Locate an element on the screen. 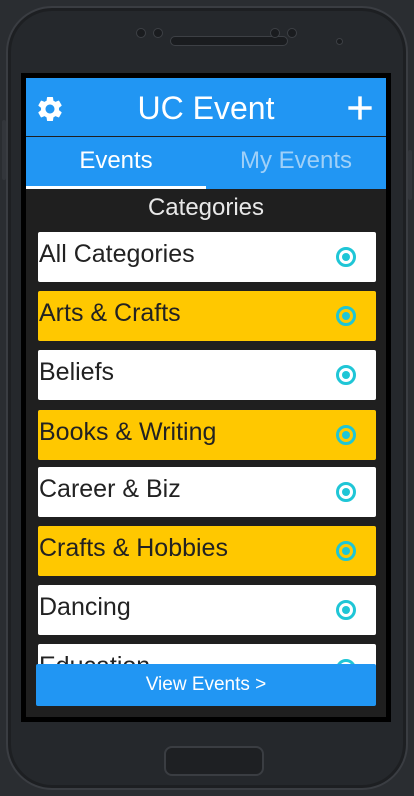 This screenshot has width=414, height=796. view-events-button: View Events > is located at coordinates (206, 685).